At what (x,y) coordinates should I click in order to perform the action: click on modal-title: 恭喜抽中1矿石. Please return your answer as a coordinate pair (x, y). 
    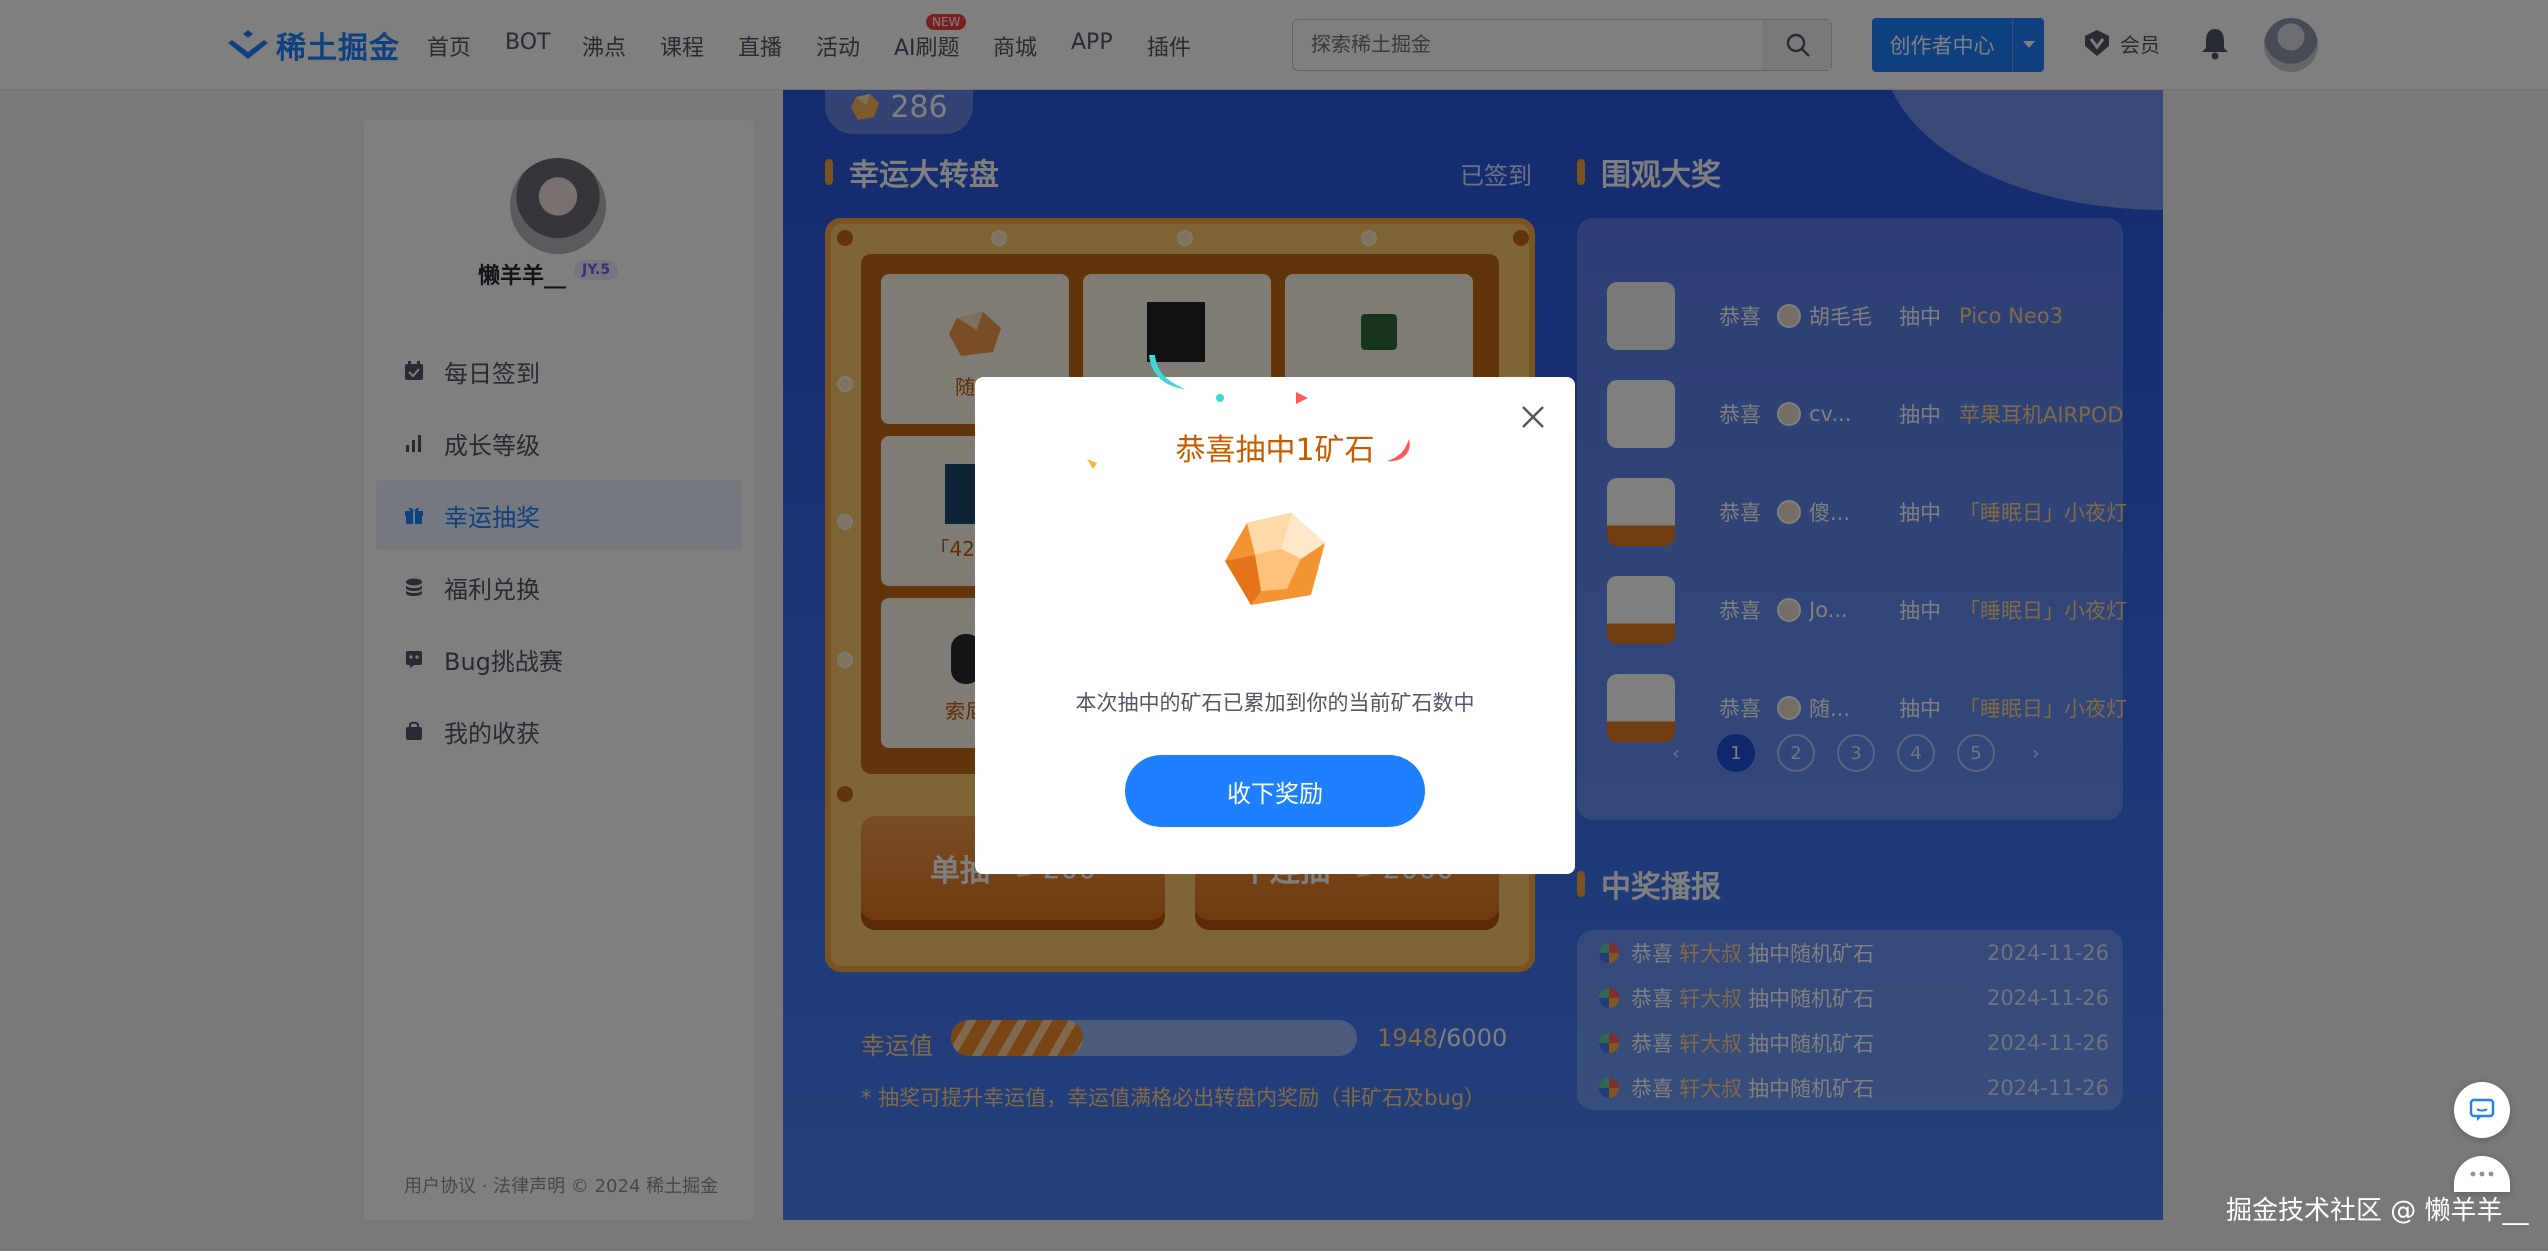
    Looking at the image, I should click on (1275, 450).